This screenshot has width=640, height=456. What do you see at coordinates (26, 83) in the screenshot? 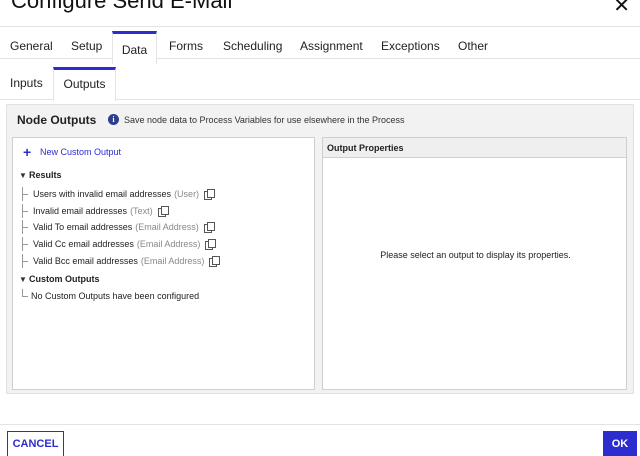
I see `tab-inputs: Inputs` at bounding box center [26, 83].